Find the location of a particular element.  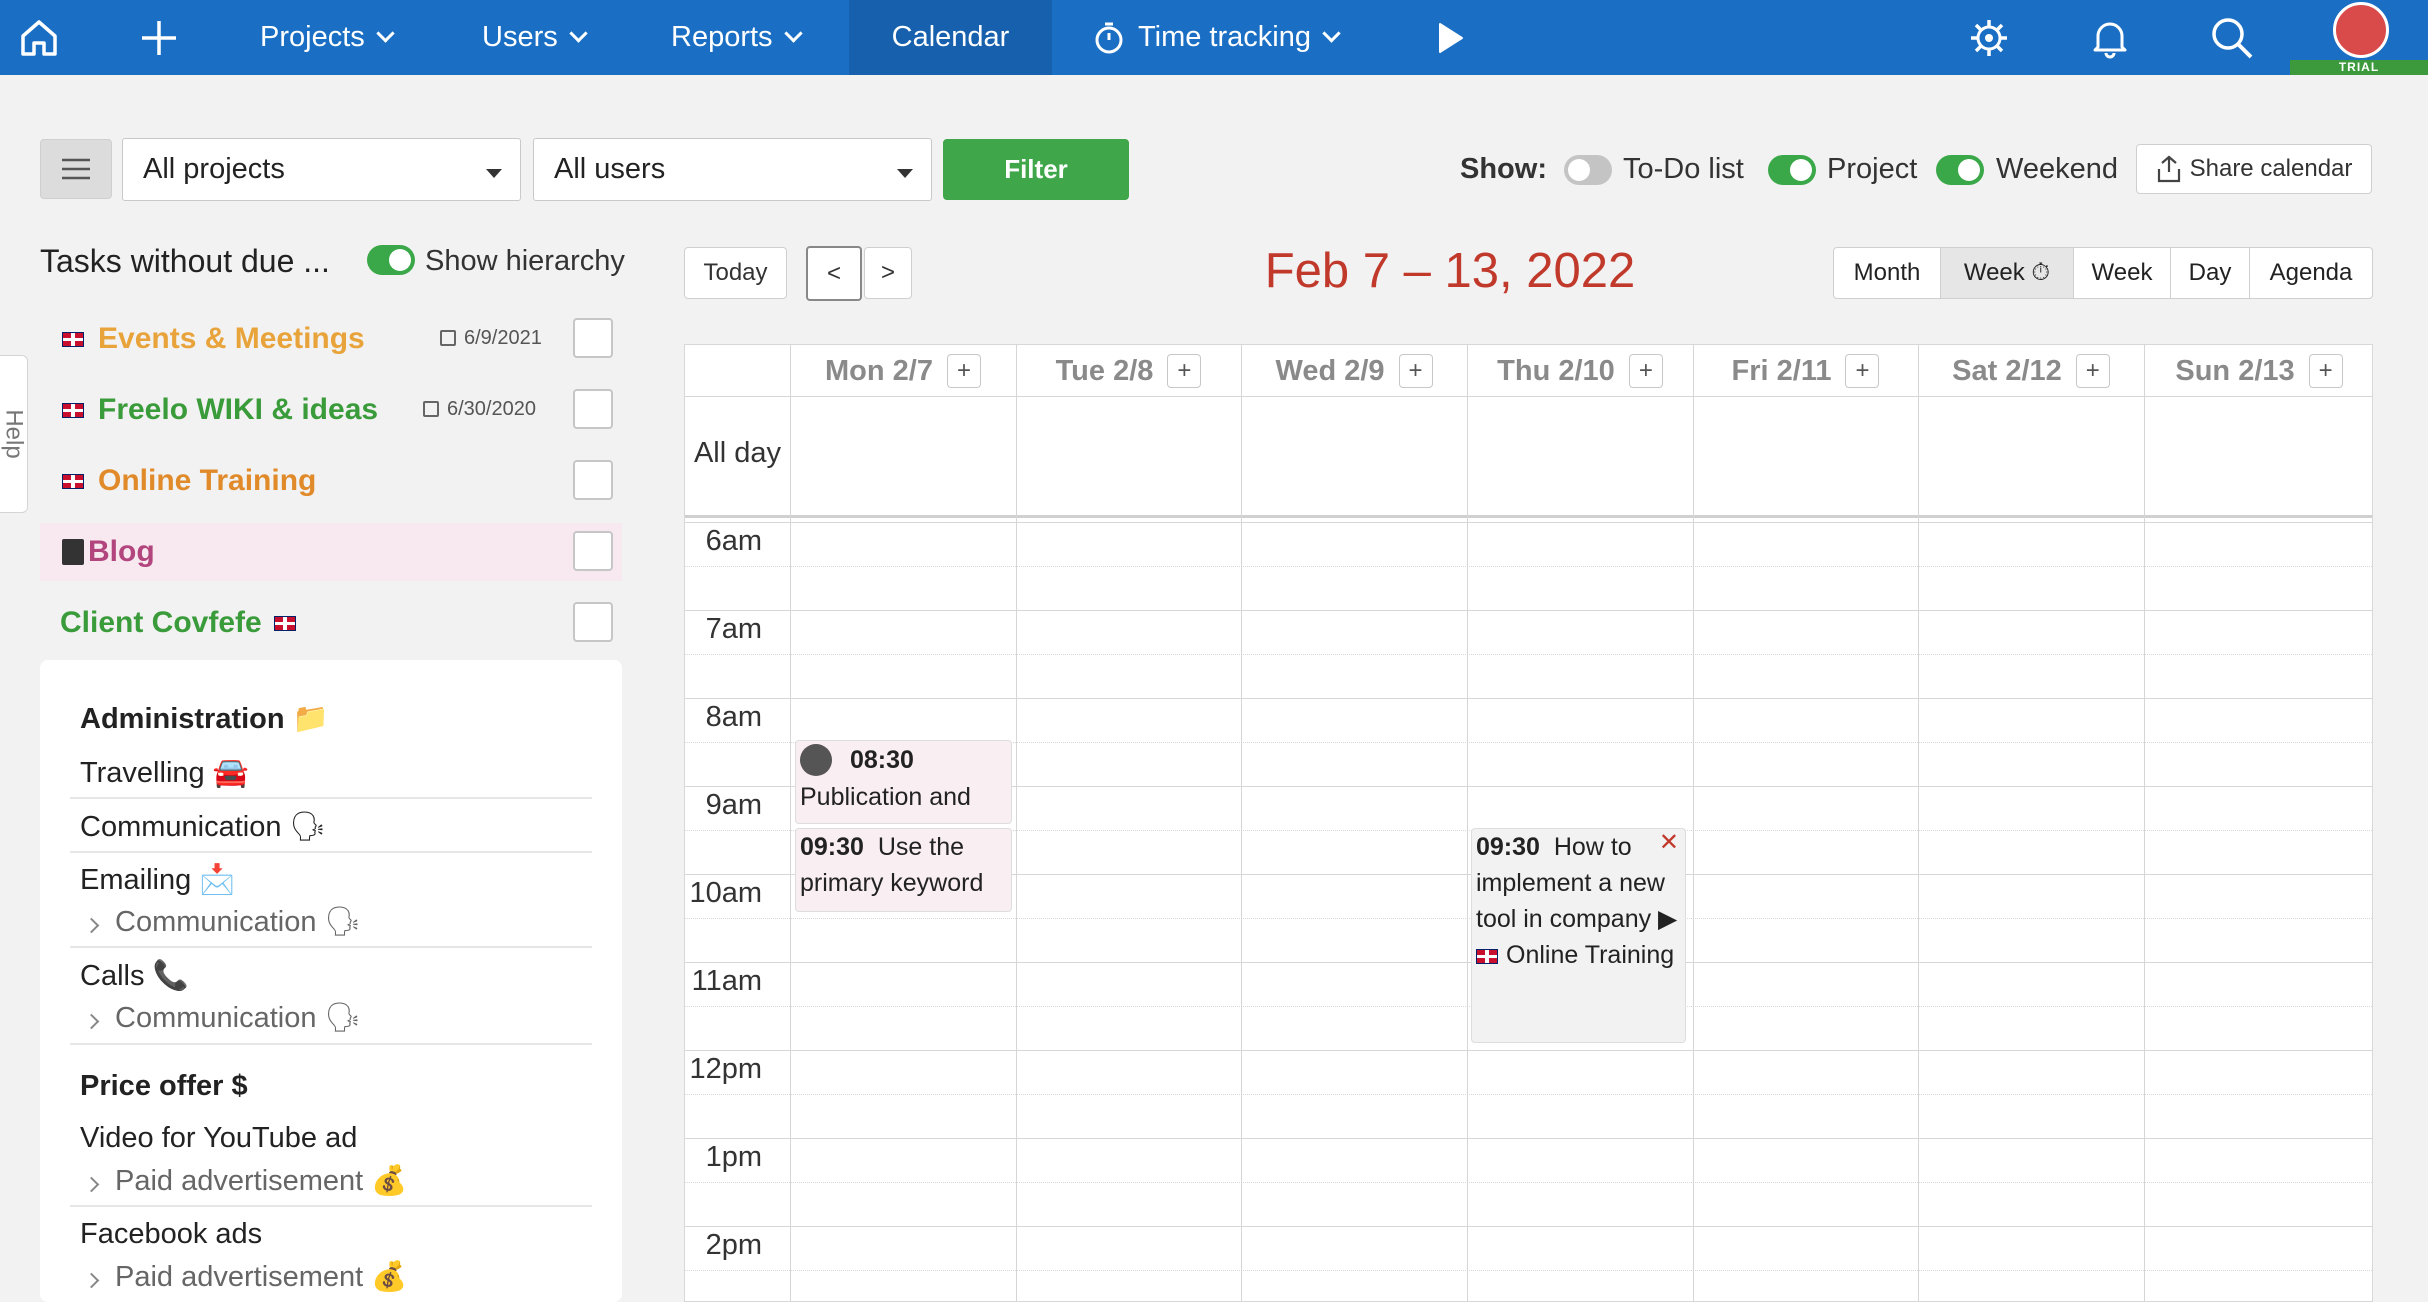

project-select: All projects is located at coordinates (321, 169).